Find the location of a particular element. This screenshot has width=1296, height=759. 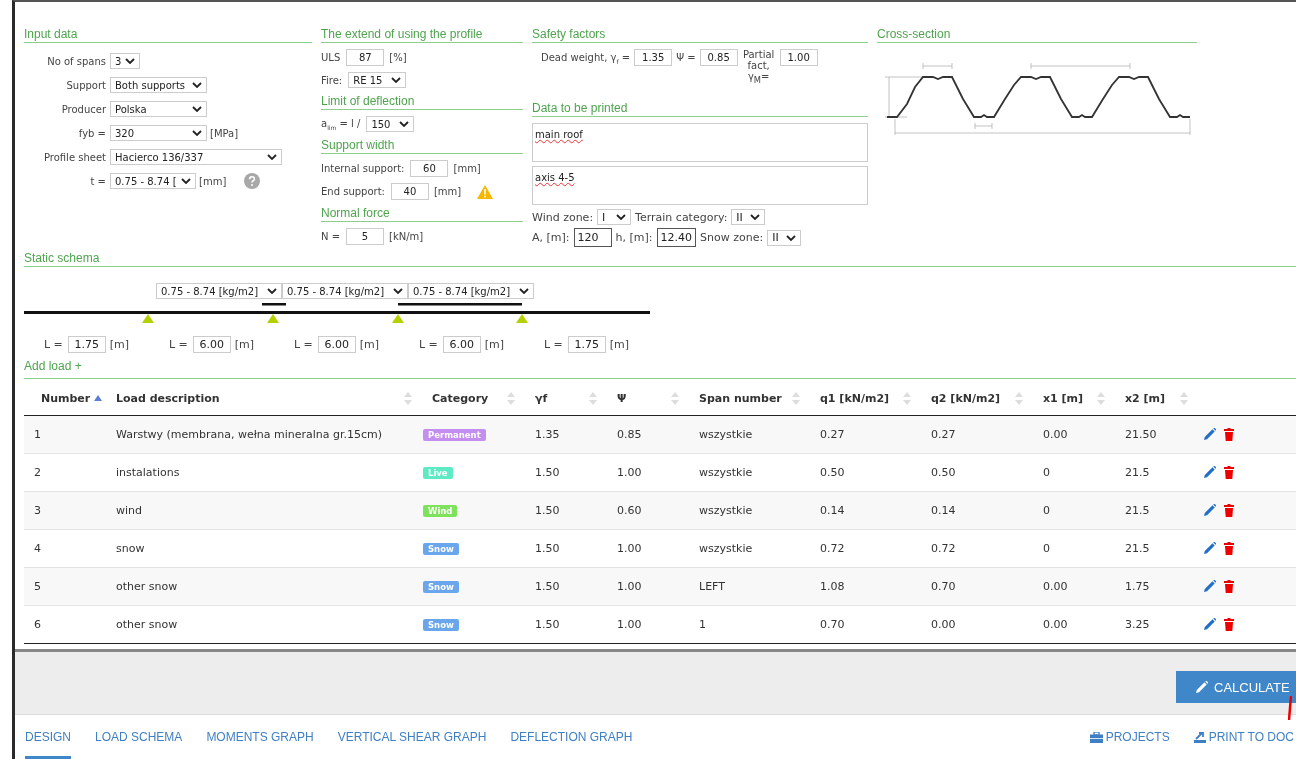

nav-tab: VERTICAL SHEAR GRAPH is located at coordinates (412, 737).